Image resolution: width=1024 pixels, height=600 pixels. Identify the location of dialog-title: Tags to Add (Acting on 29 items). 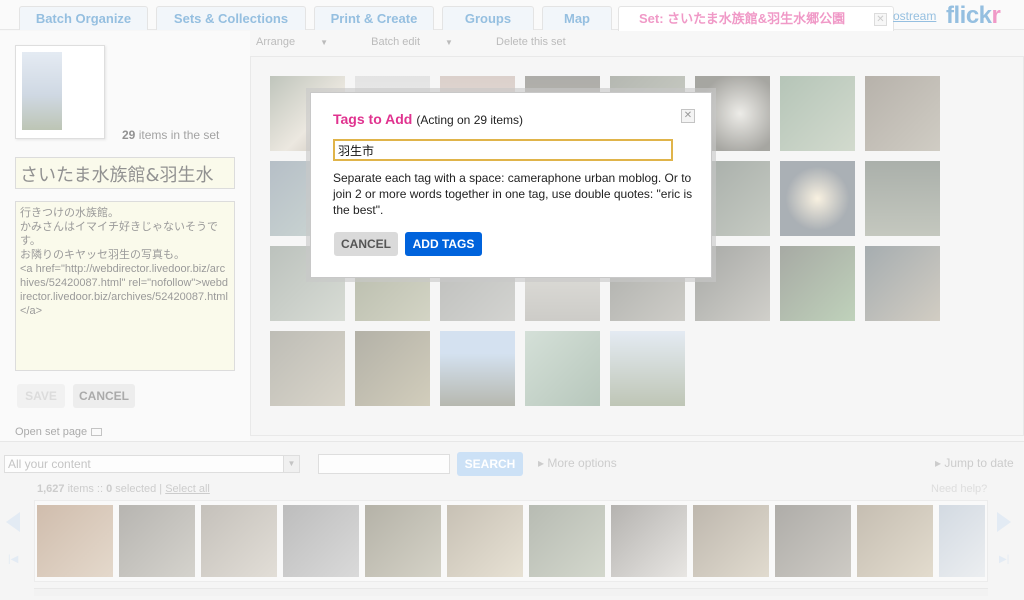
(428, 119).